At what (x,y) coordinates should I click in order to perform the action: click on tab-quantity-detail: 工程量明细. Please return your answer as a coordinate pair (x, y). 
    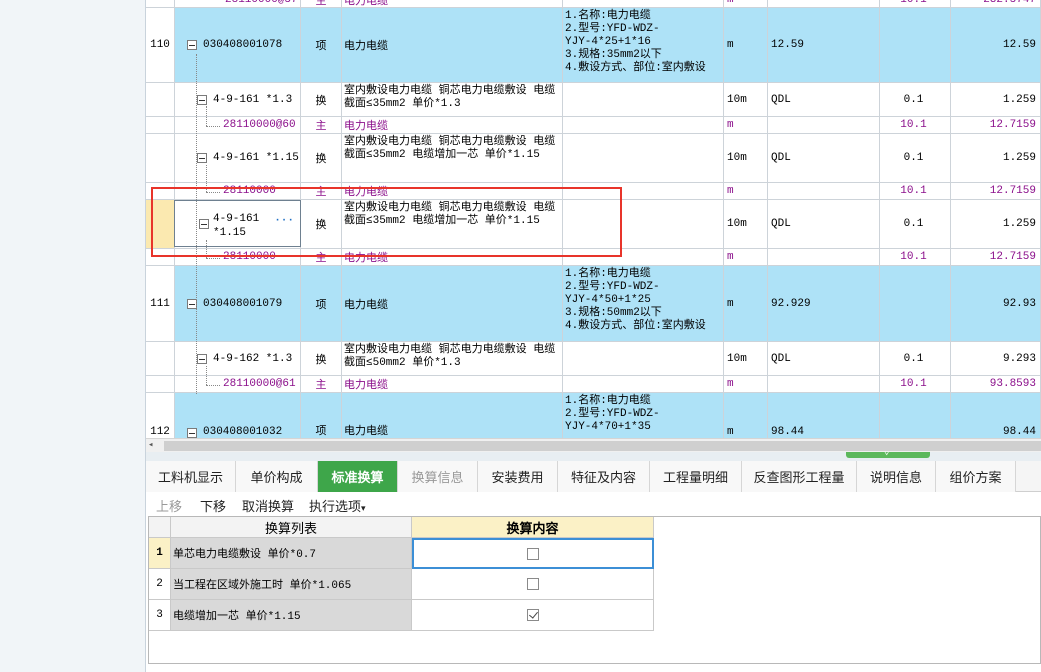
    Looking at the image, I should click on (696, 476).